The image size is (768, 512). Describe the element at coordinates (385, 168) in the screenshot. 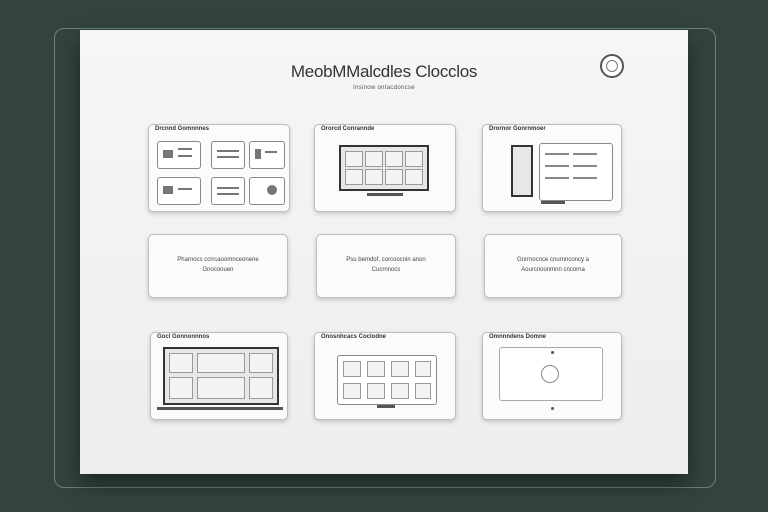

I see `module-card-2: Ororcd Conrannde` at that location.